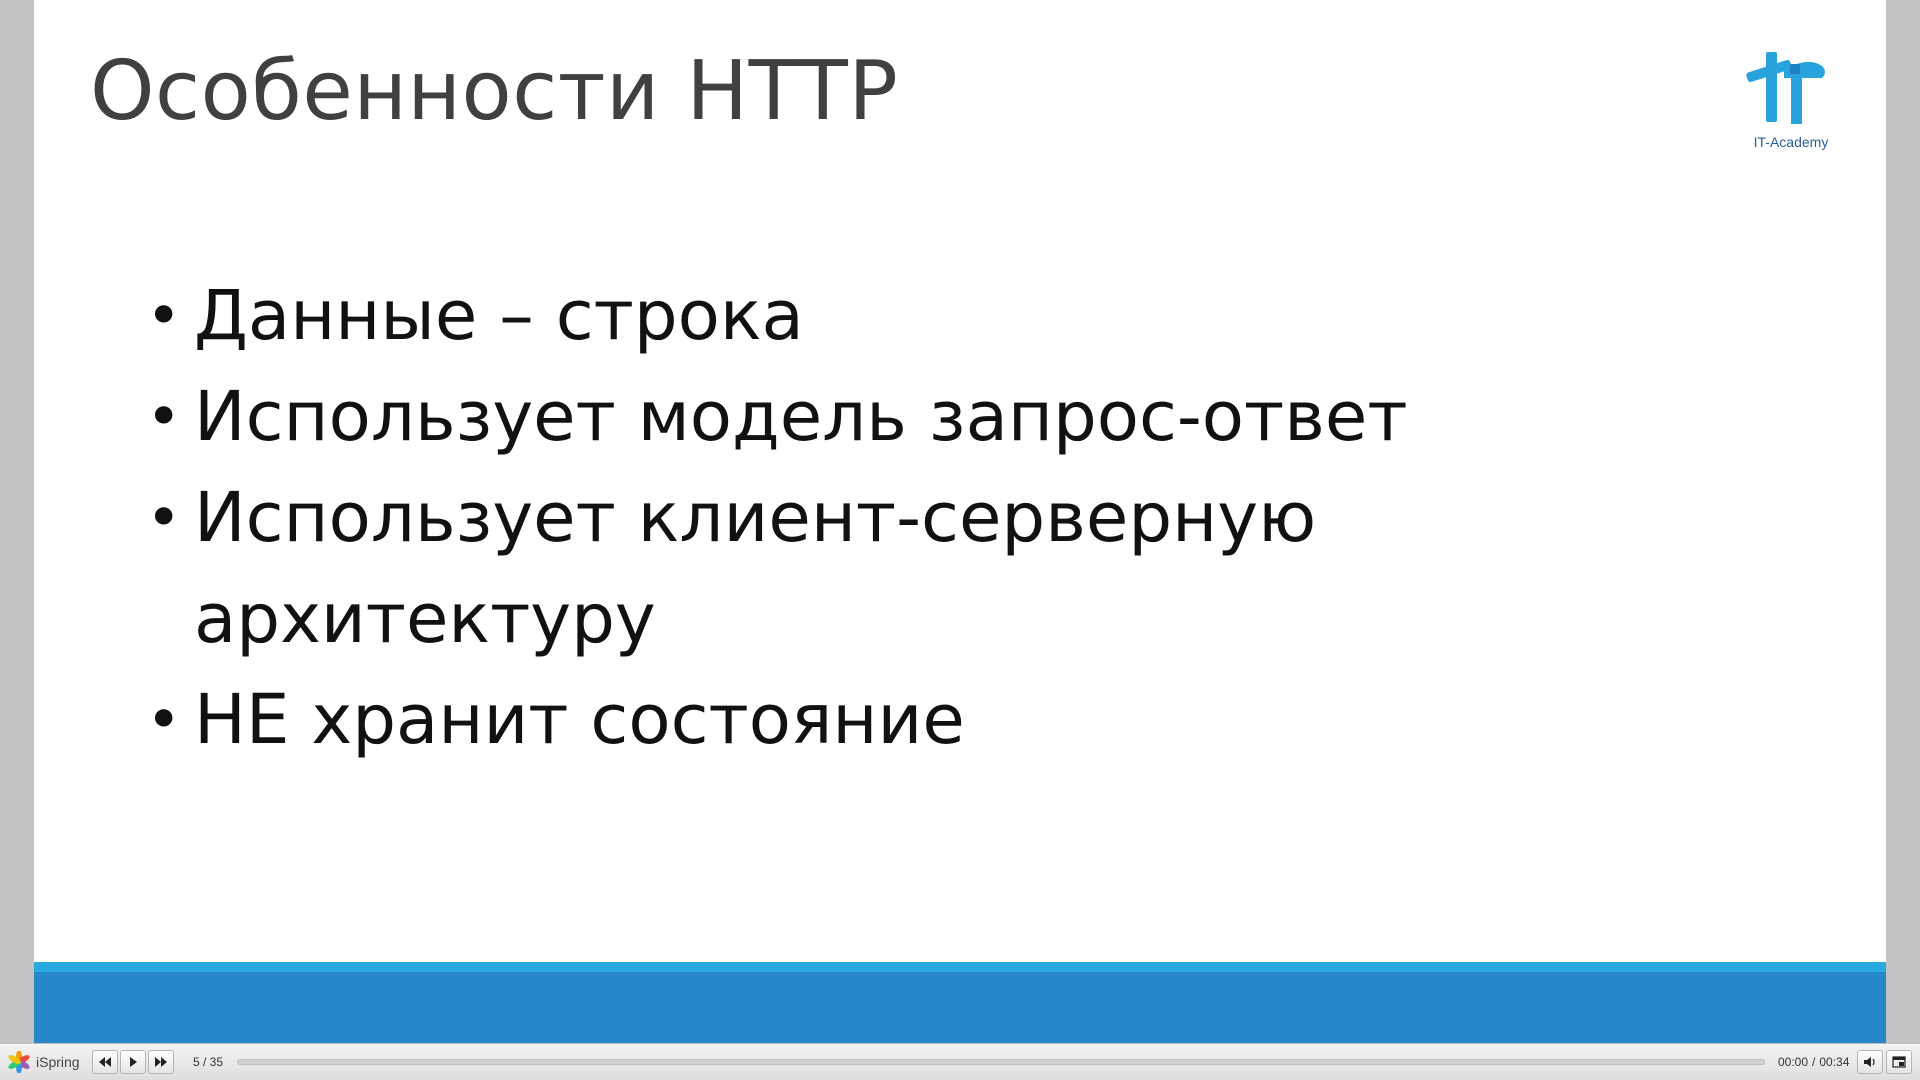  I want to click on playback-time: 00:00/00:34, so click(1813, 1062).